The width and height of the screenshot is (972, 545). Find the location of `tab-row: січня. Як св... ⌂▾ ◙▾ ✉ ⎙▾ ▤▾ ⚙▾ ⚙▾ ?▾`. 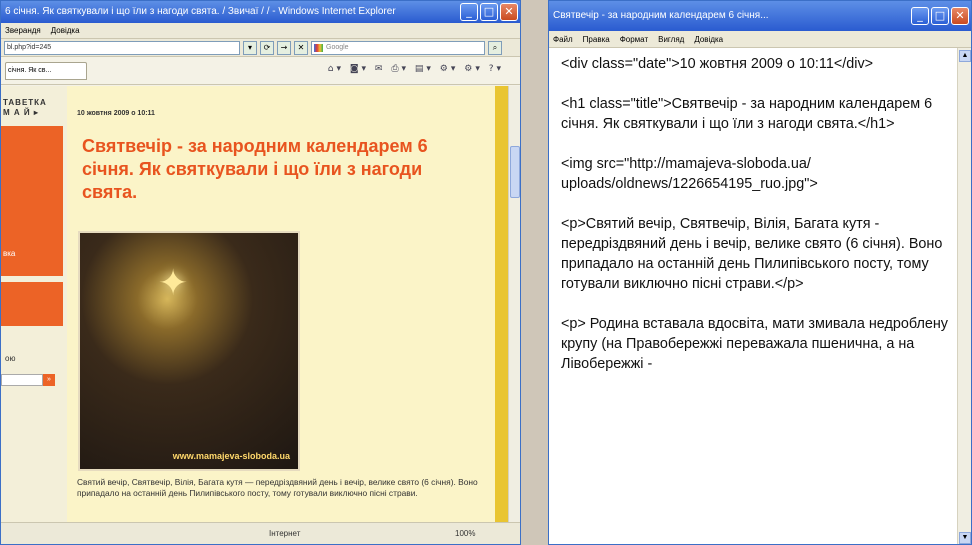

tab-row: січня. Як св... ⌂▾ ◙▾ ✉ ⎙▾ ▤▾ ⚙▾ ⚙▾ ?▾ is located at coordinates (260, 71).